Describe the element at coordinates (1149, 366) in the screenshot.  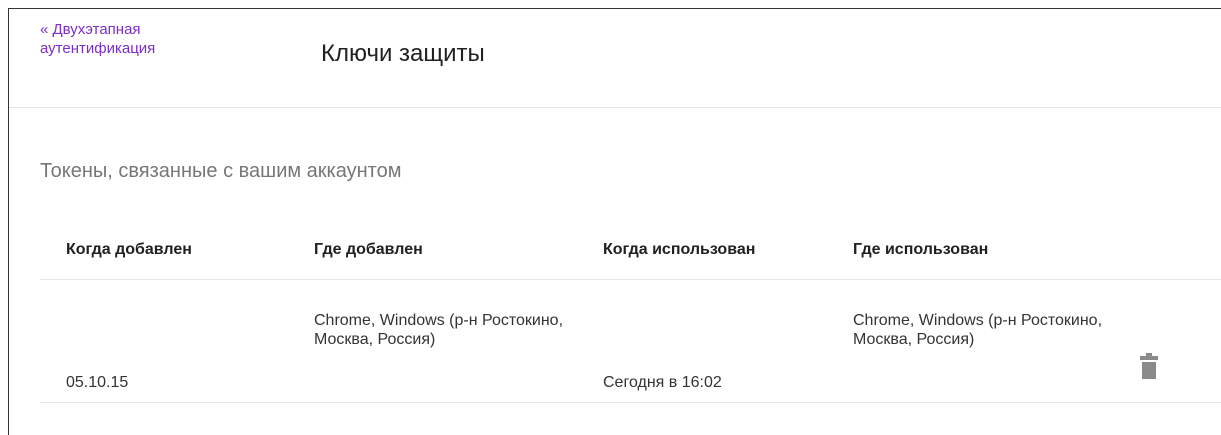
I see `trash-icon` at that location.